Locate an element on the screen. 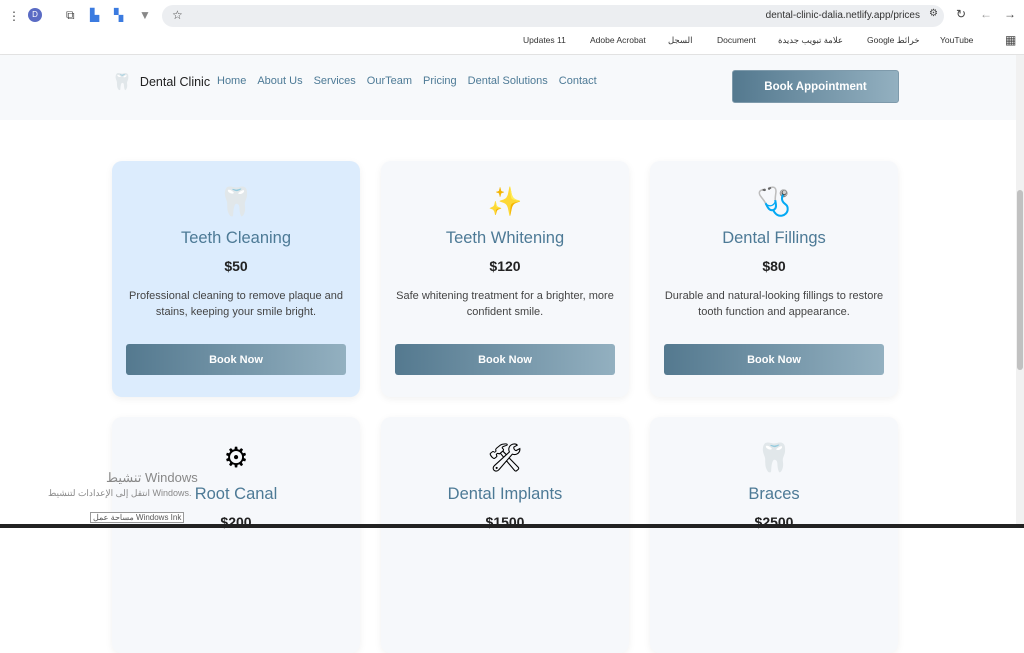 Image resolution: width=1024 pixels, height=653 pixels. brand: 🦷 Dental Clinic is located at coordinates (161, 82).